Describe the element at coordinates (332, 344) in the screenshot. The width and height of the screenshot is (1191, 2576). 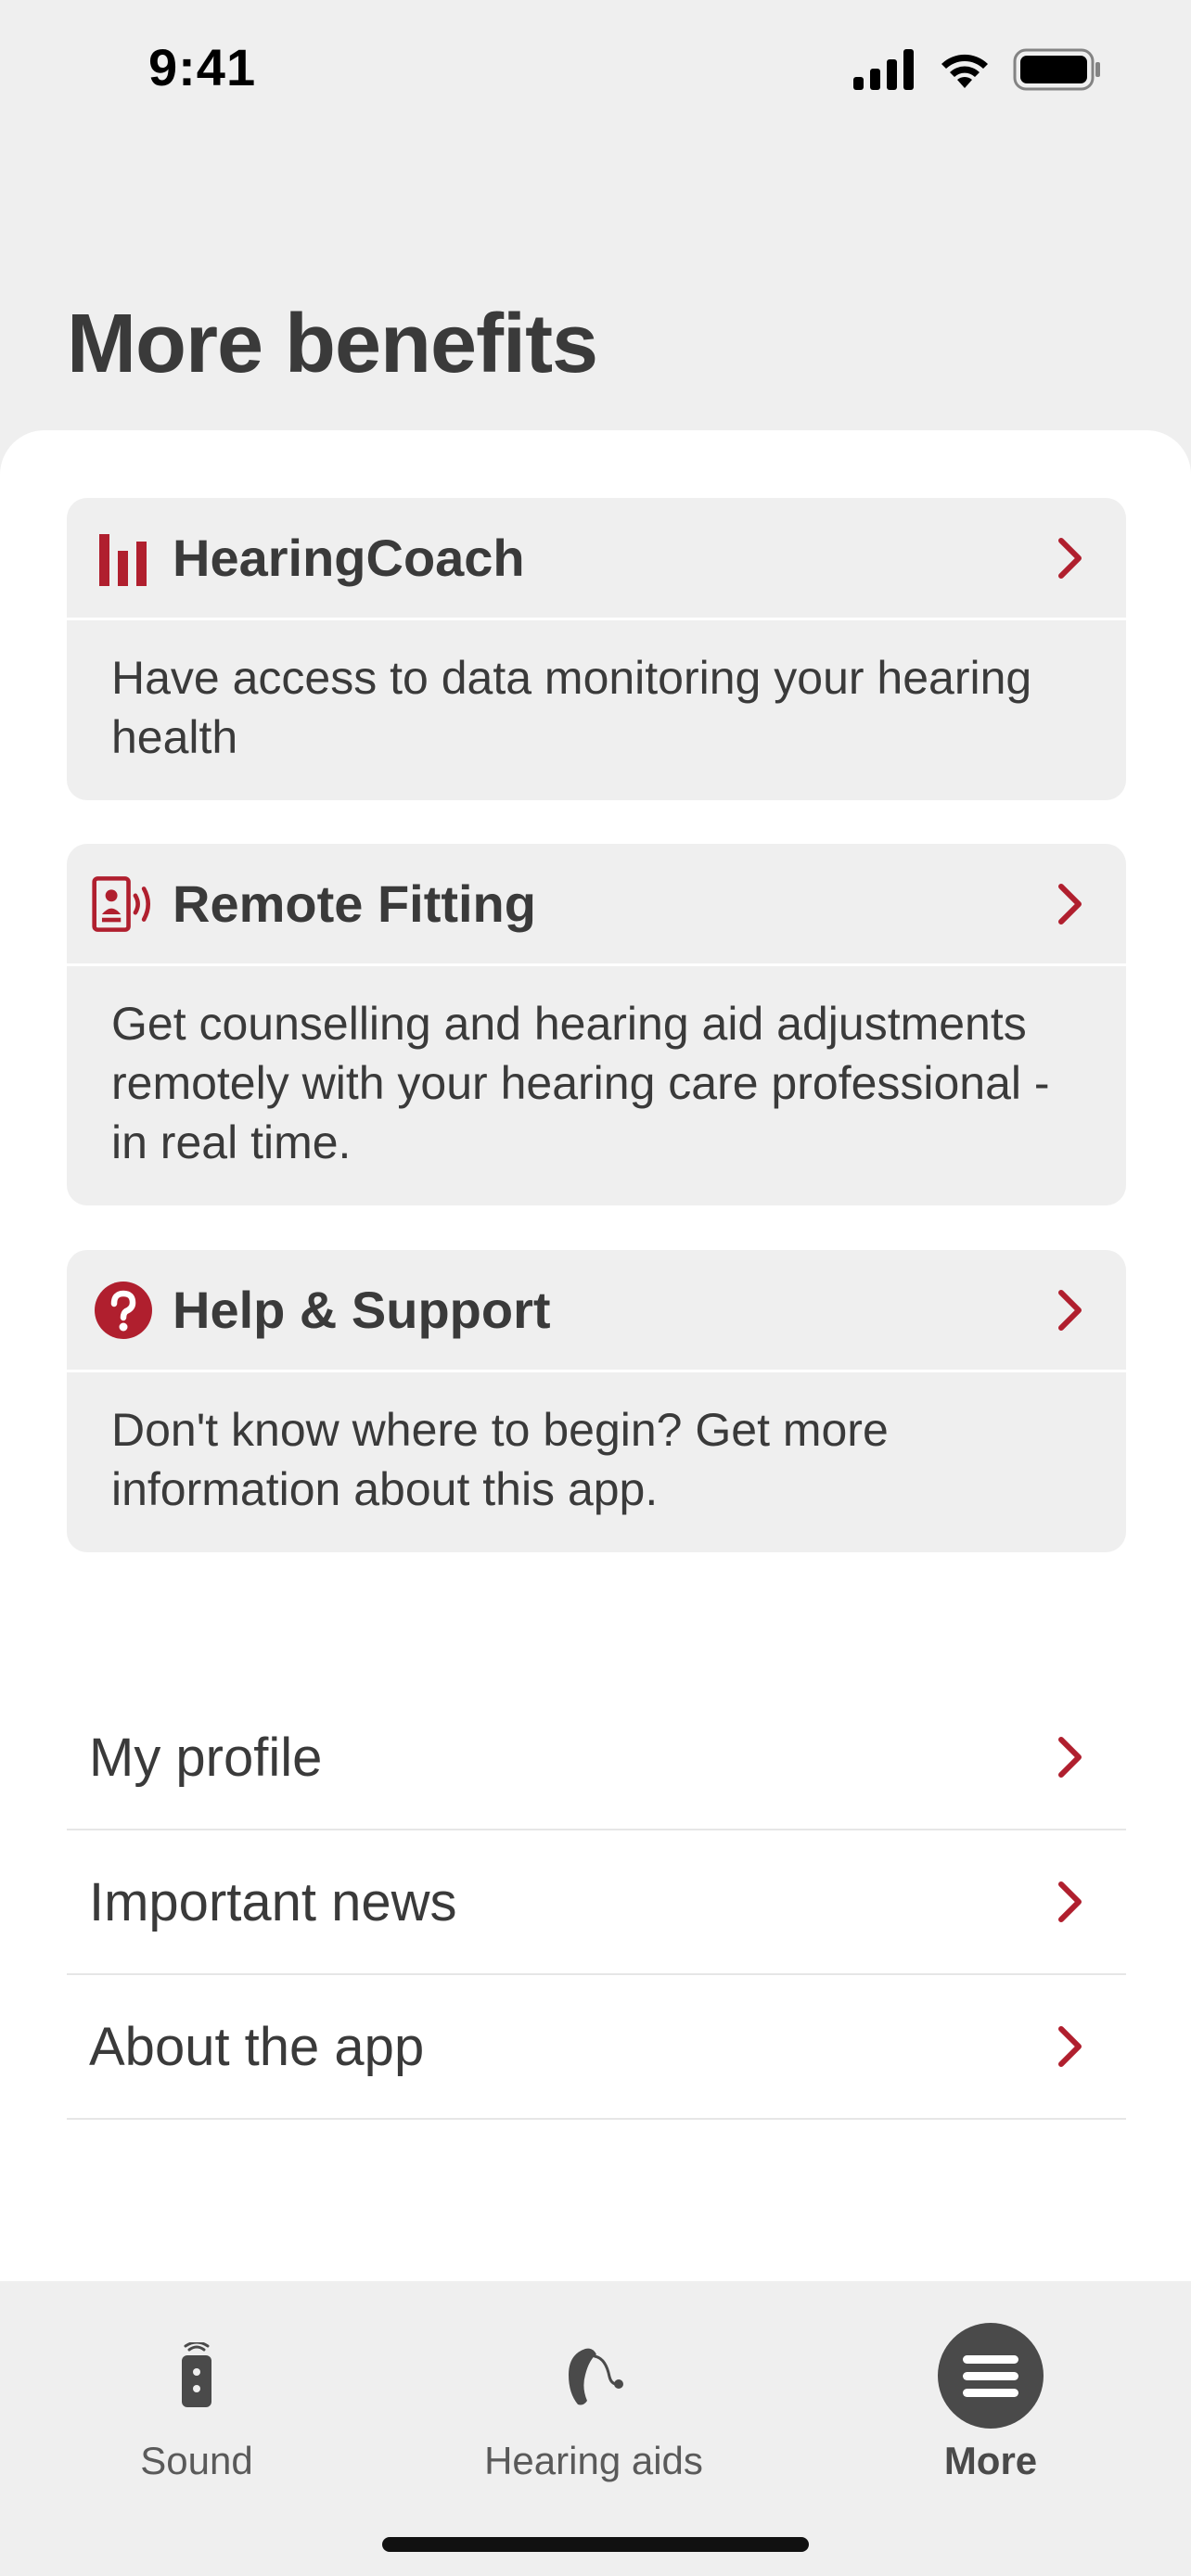
I see `page-title: More benefits` at that location.